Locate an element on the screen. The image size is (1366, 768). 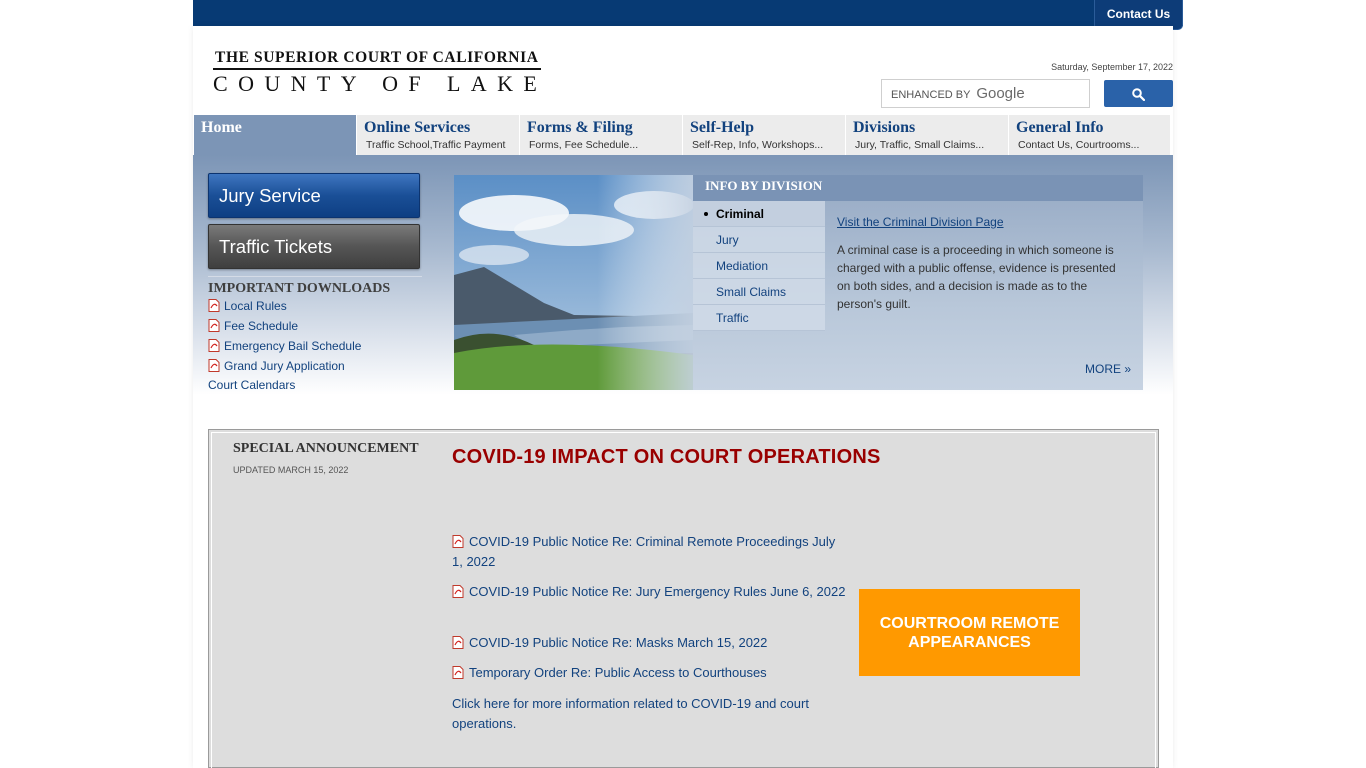
logo-rule is located at coordinates (377, 69).